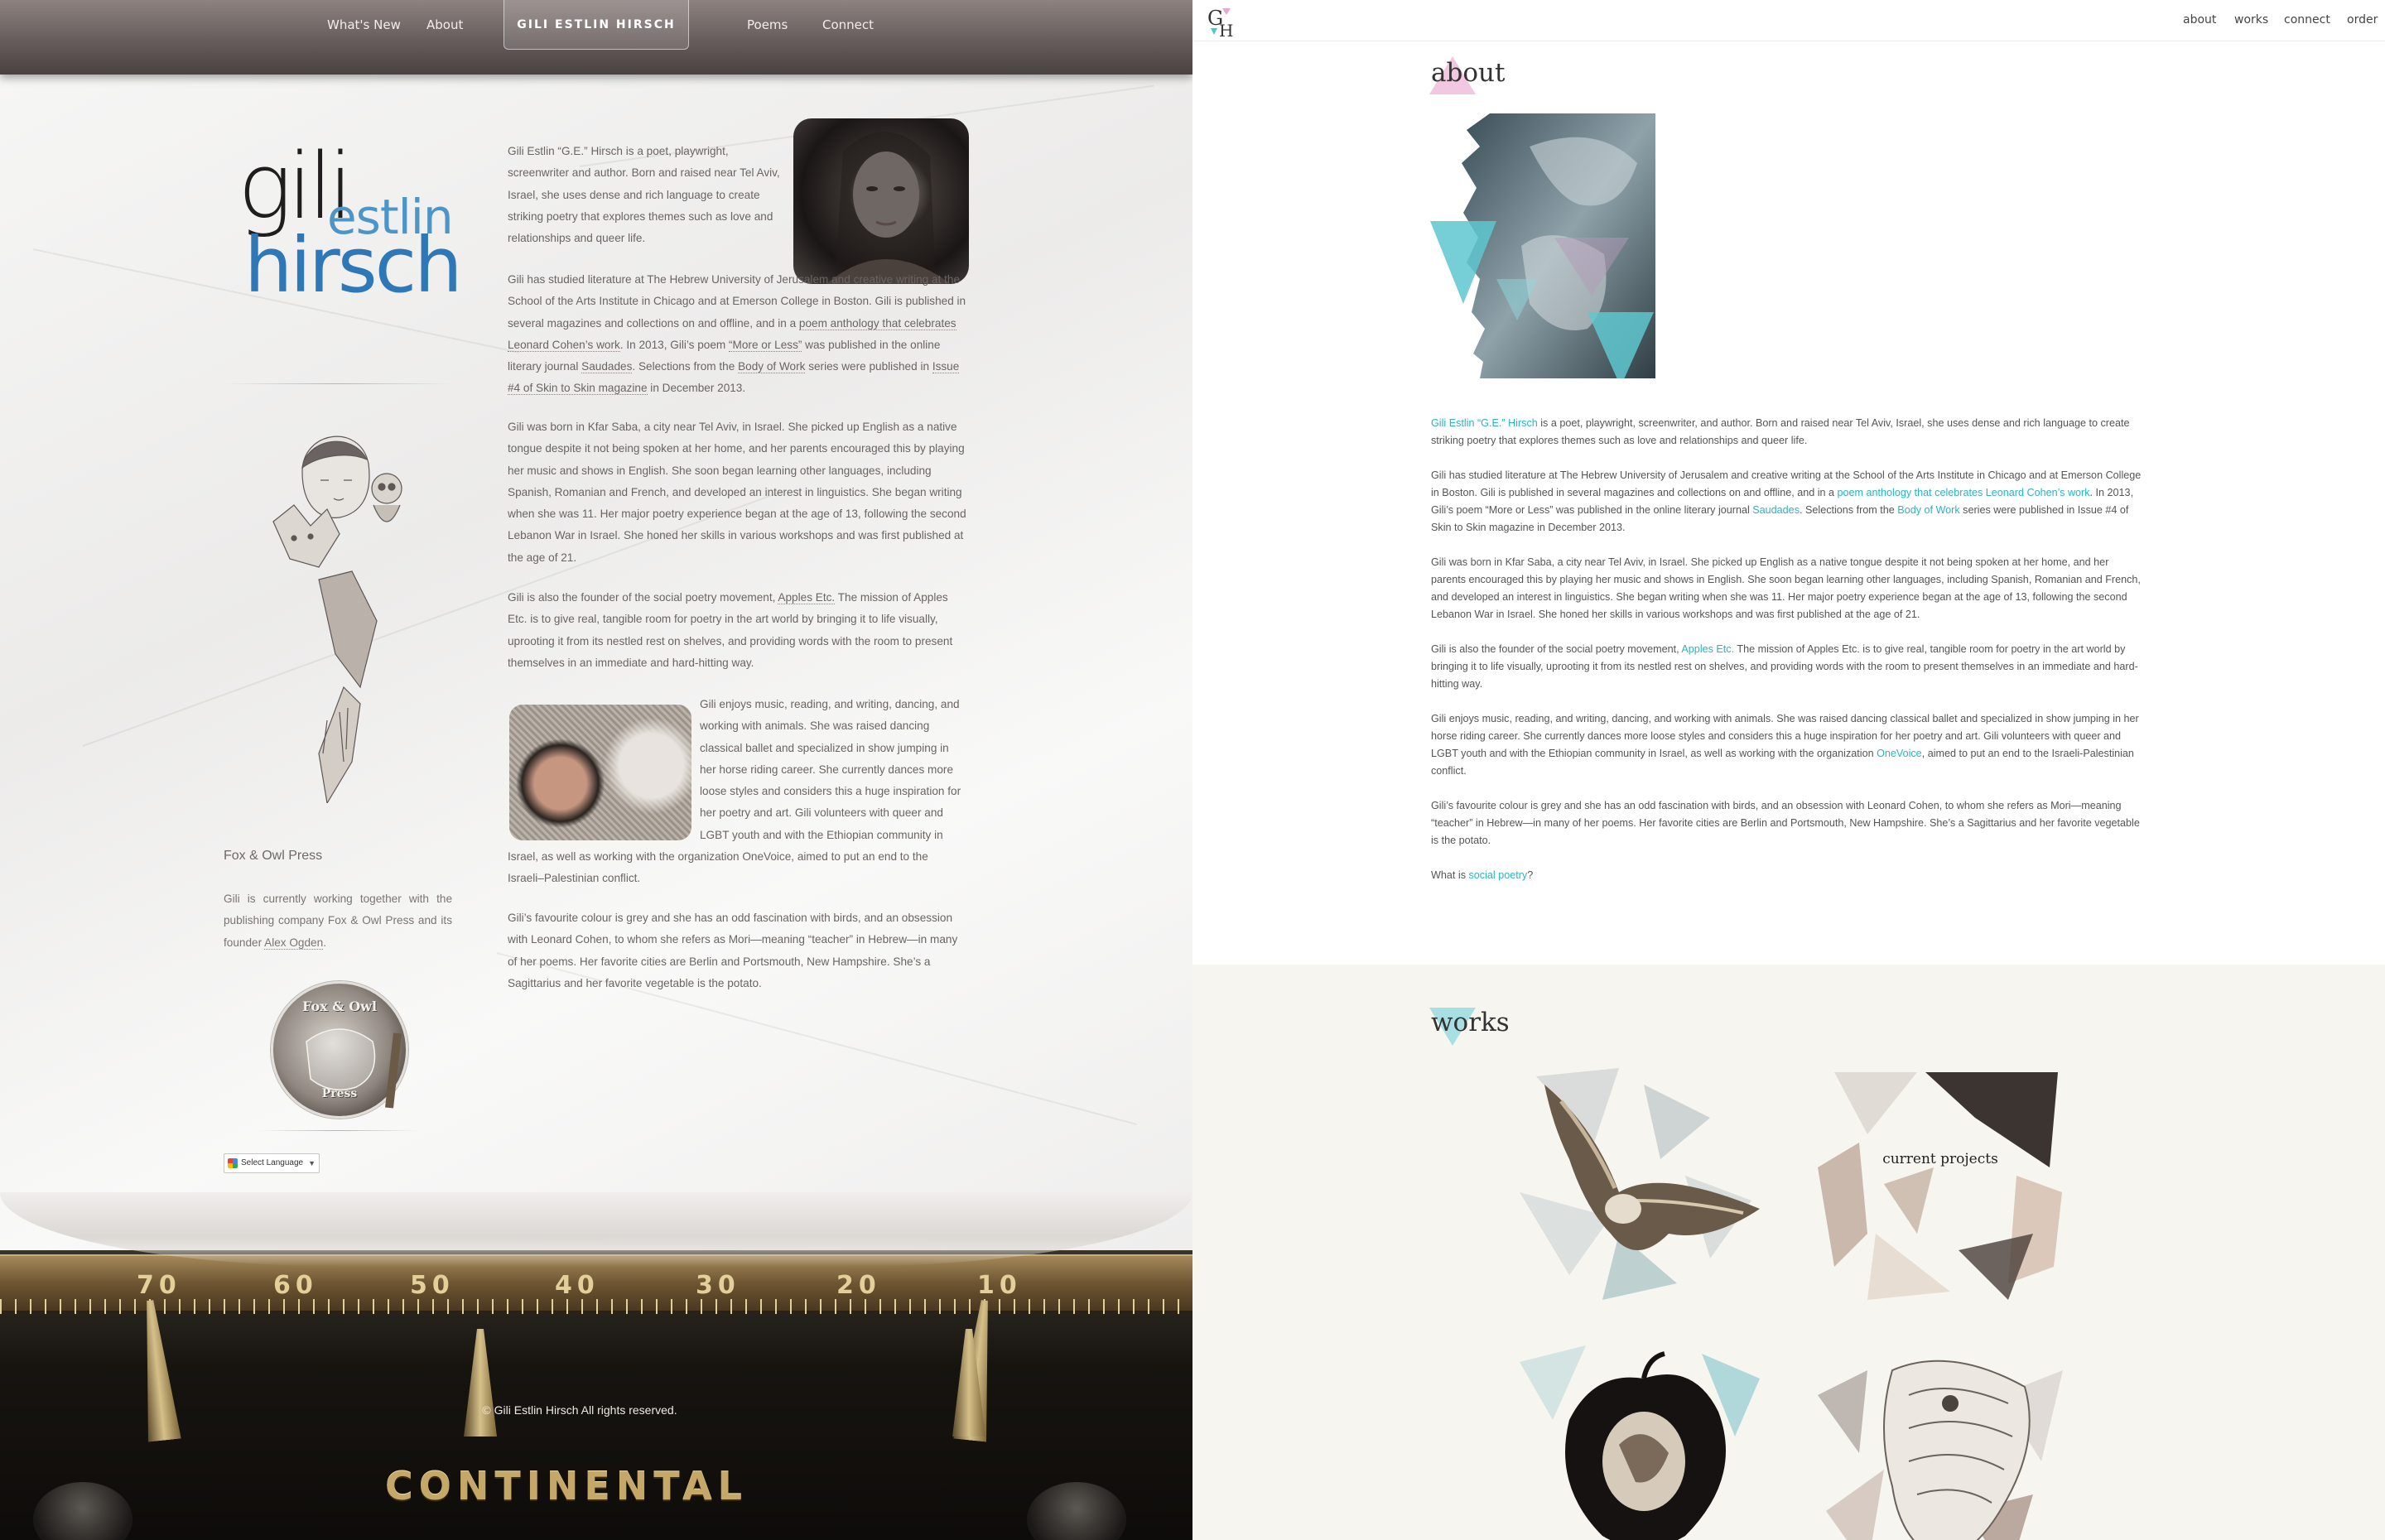  Describe the element at coordinates (1468, 73) in the screenshot. I see `about-heading: about` at that location.